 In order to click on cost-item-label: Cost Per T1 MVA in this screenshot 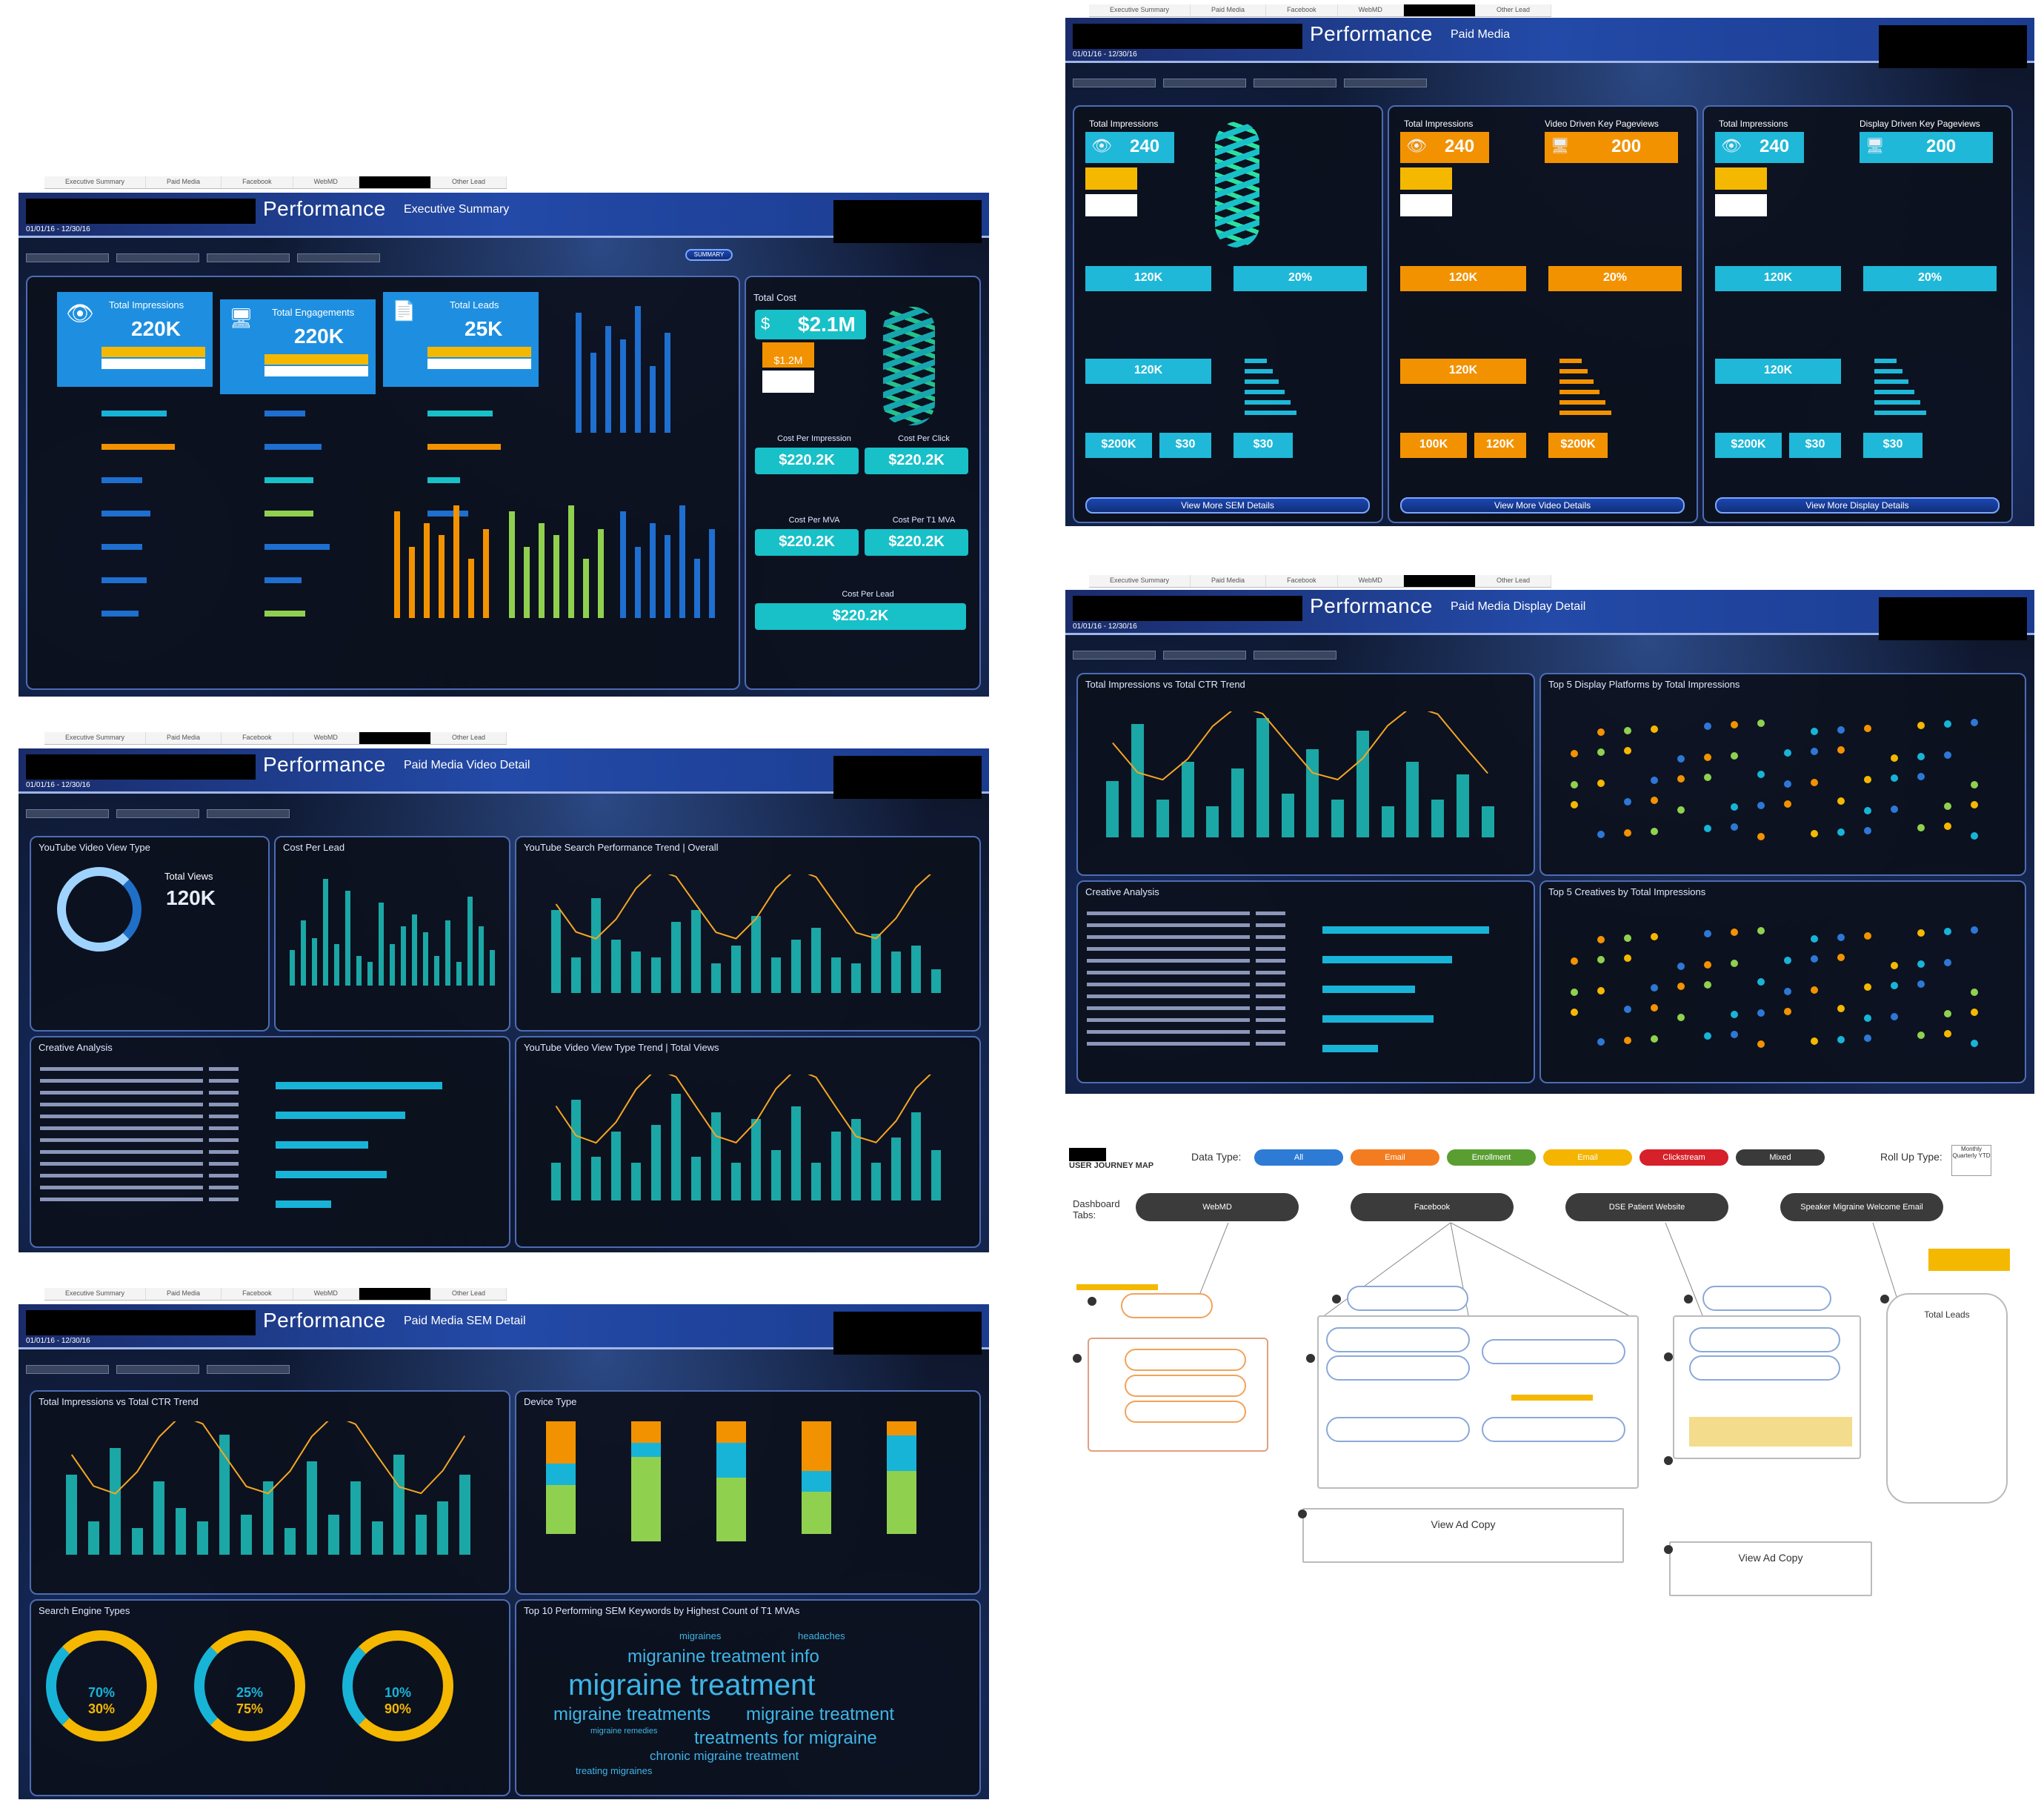, I will do `click(924, 520)`.